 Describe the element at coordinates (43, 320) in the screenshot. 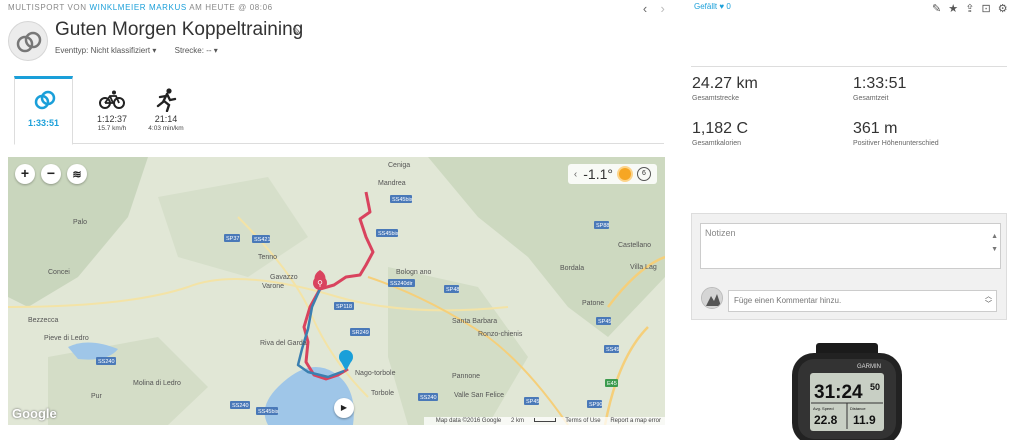

I see `place-label: Bezzecca` at that location.